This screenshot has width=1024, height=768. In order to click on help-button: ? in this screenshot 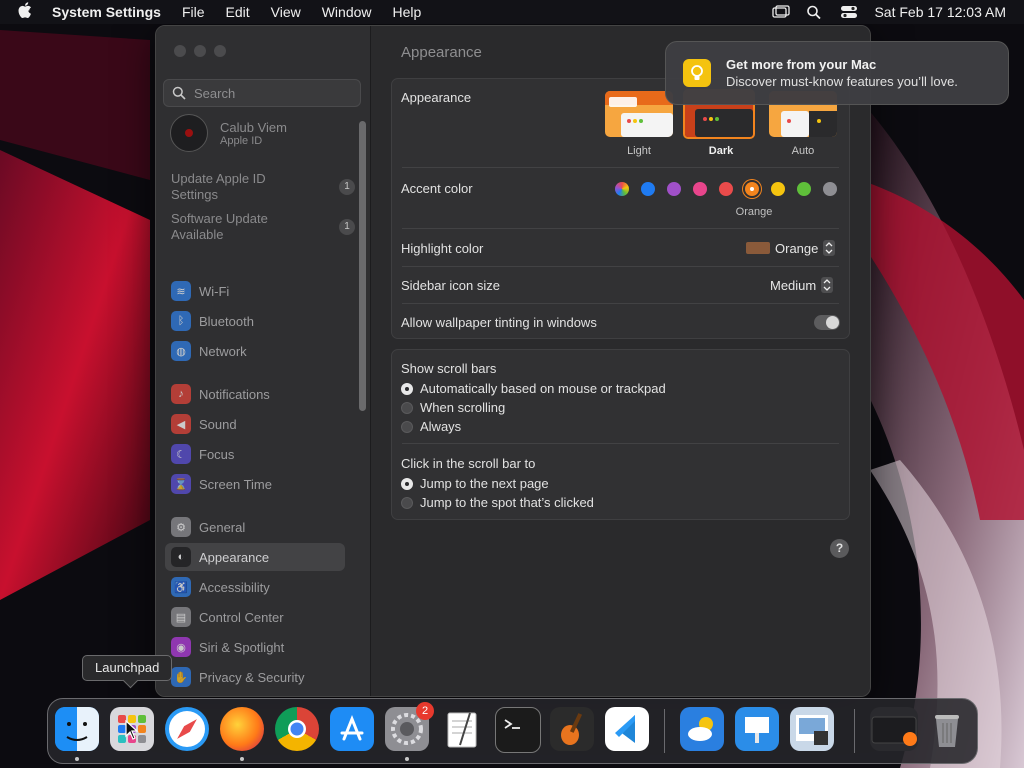, I will do `click(839, 548)`.